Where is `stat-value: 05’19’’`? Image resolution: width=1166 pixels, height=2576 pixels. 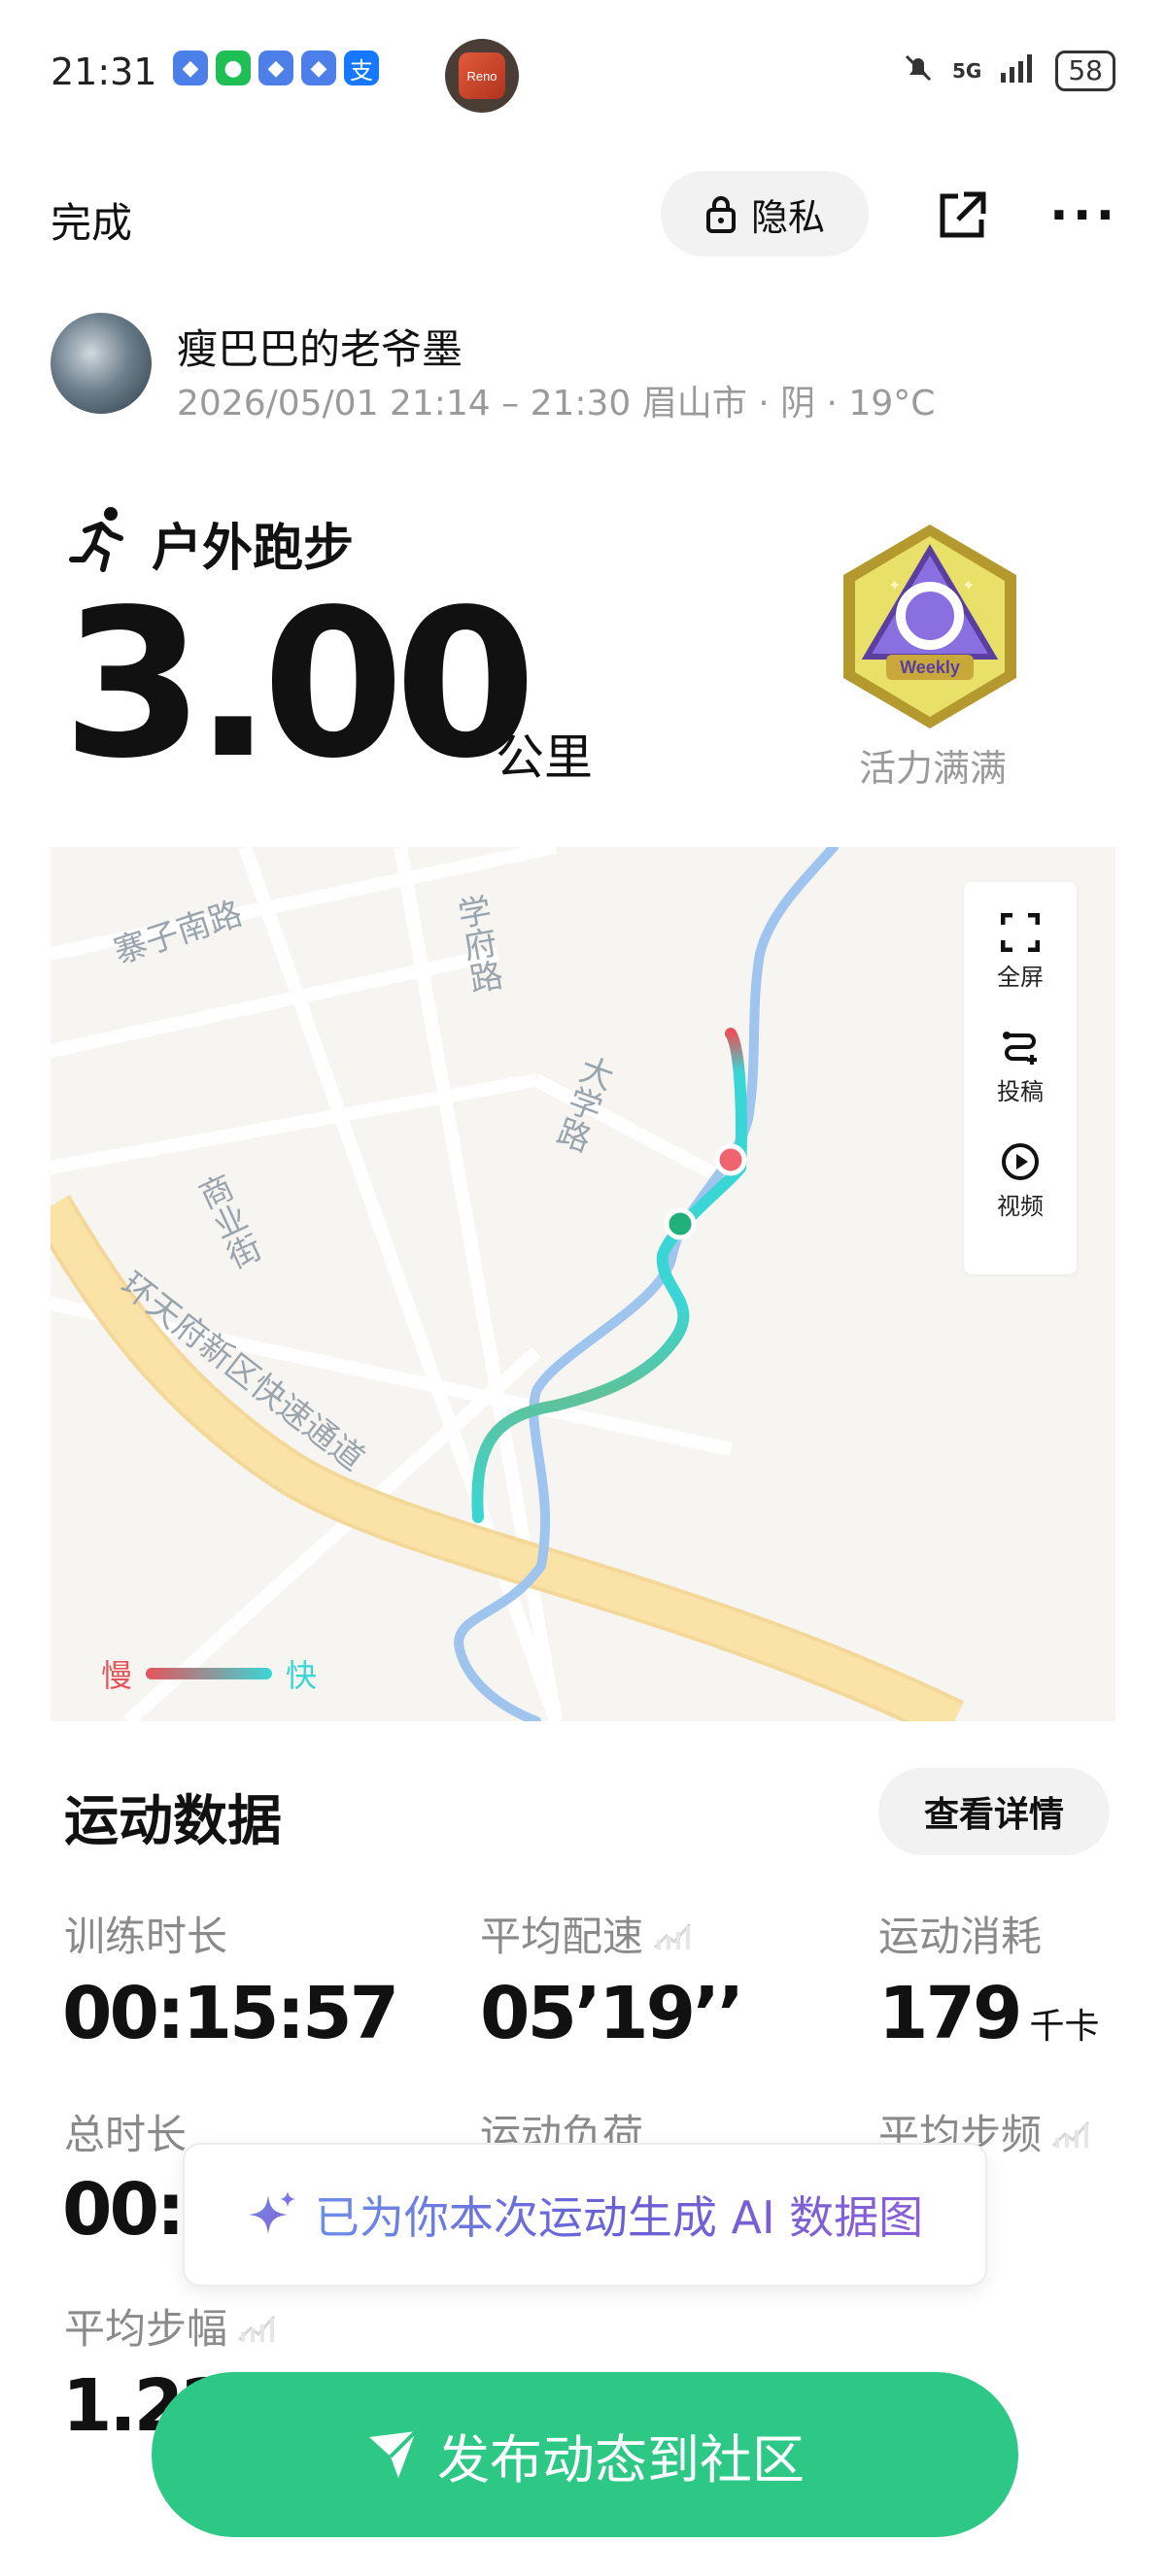
stat-value: 05’19’’ is located at coordinates (612, 2013).